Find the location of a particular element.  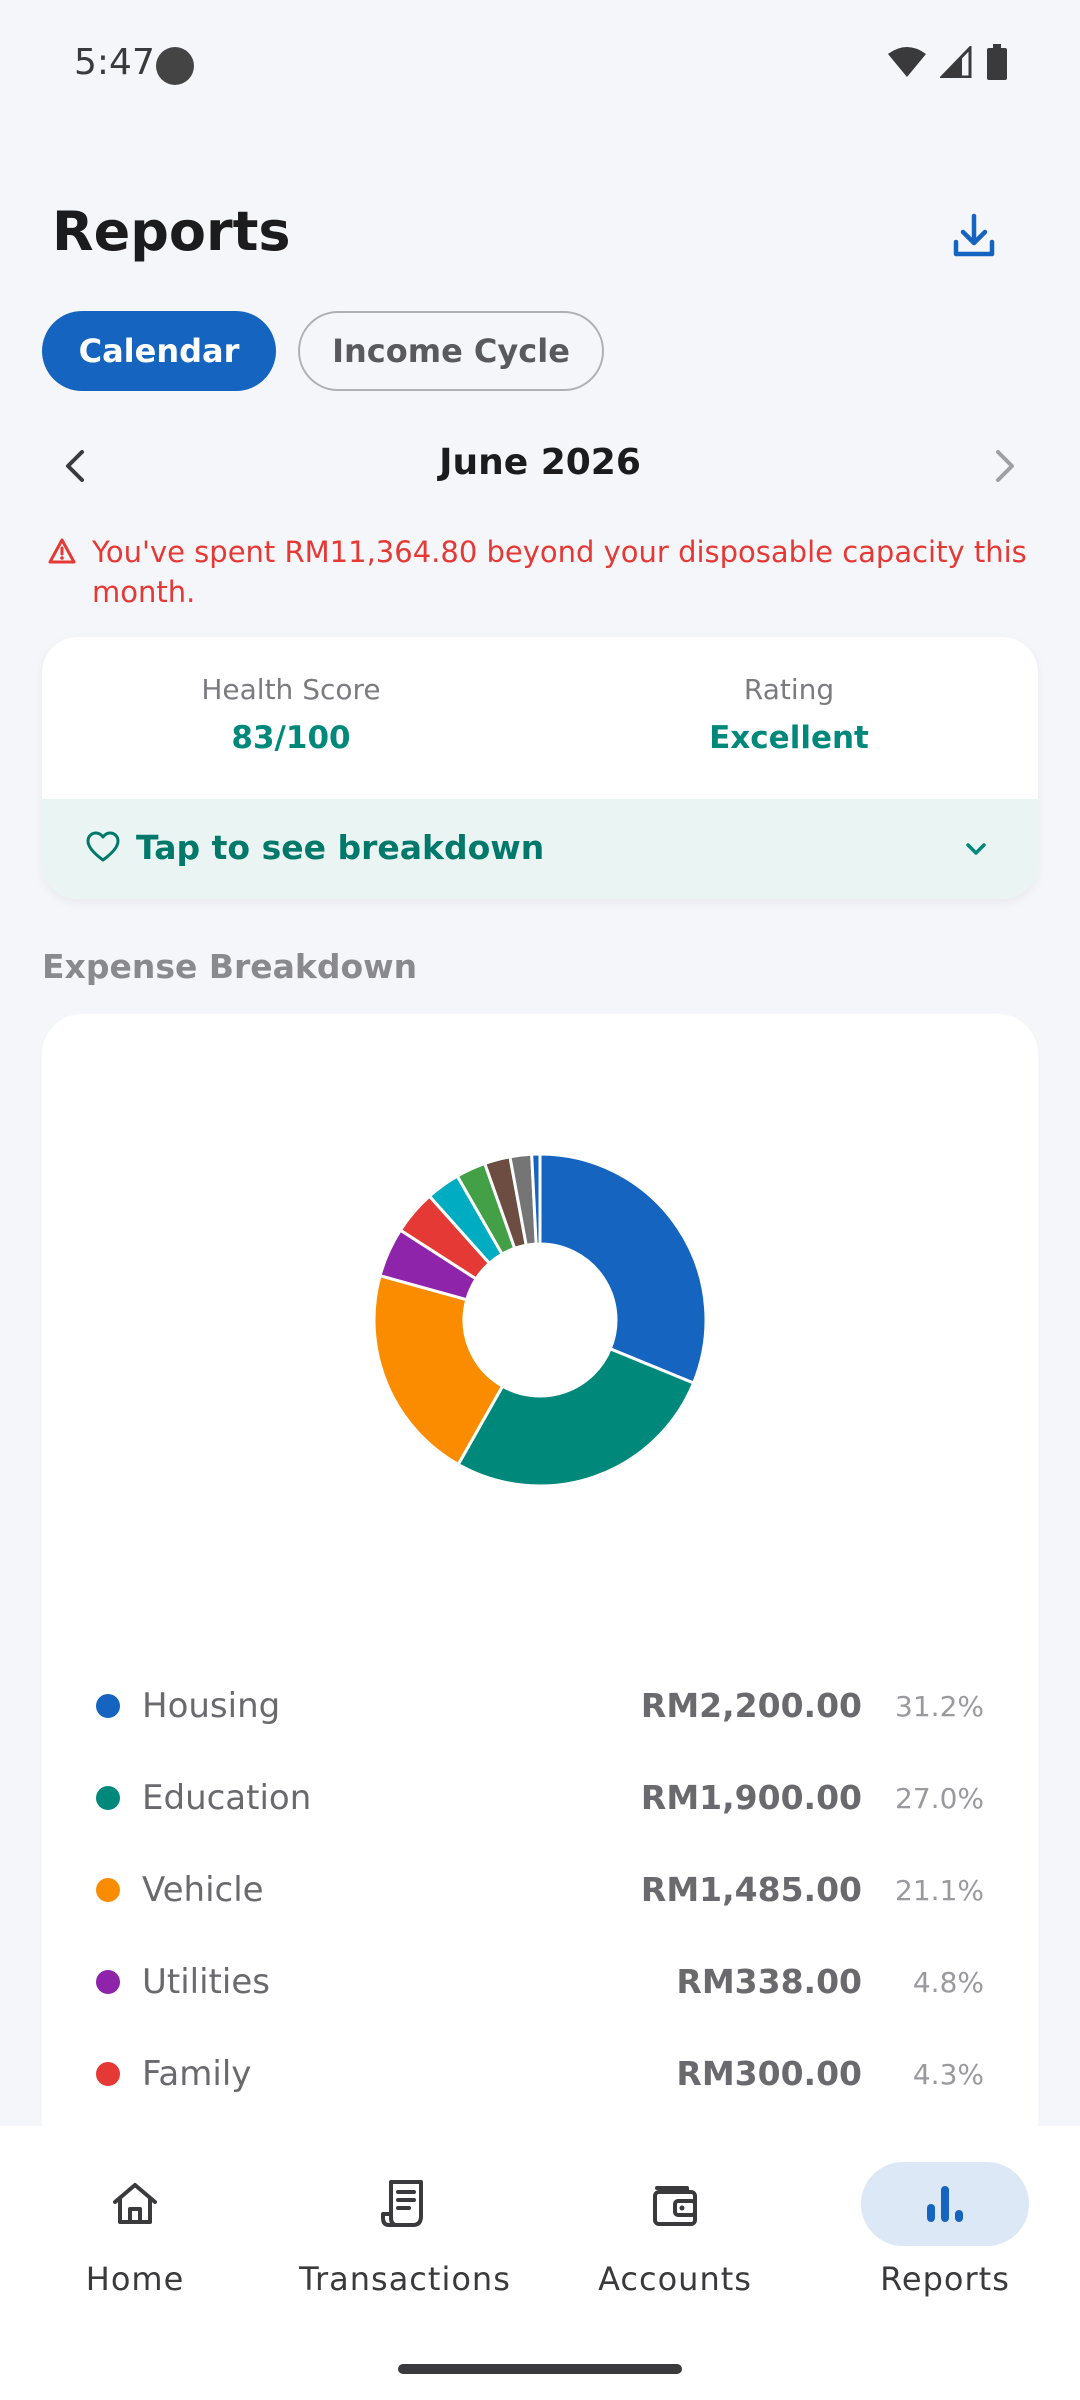

nav-accounts-label: Accounts is located at coordinates (675, 2279).